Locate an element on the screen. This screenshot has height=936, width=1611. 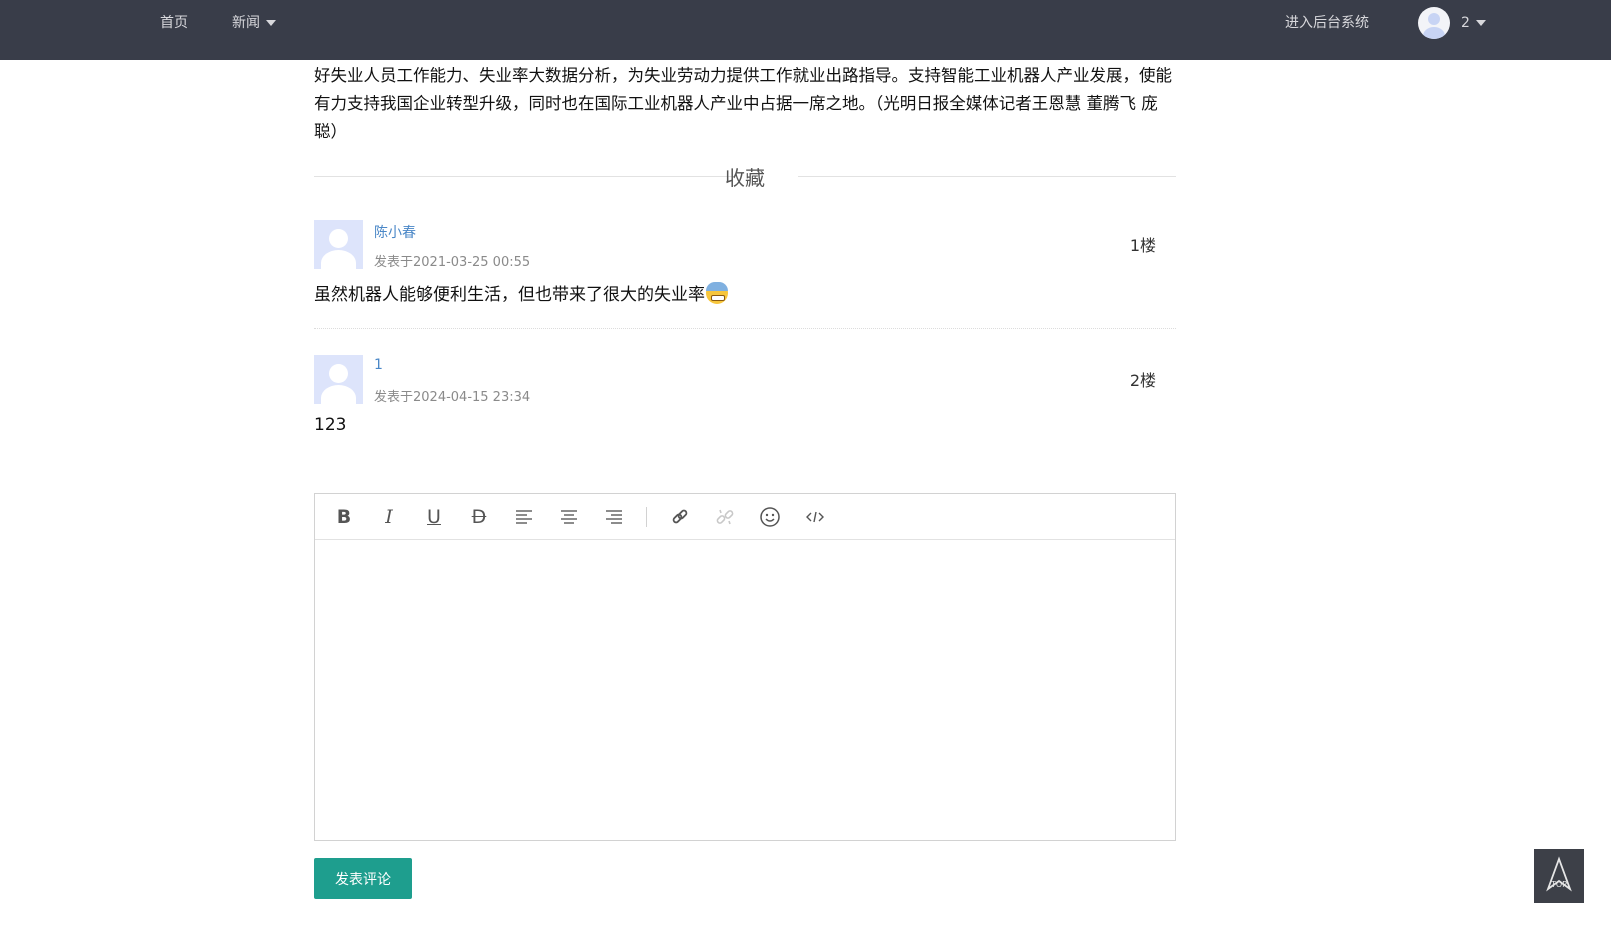
align-right-icon is located at coordinates (614, 517).